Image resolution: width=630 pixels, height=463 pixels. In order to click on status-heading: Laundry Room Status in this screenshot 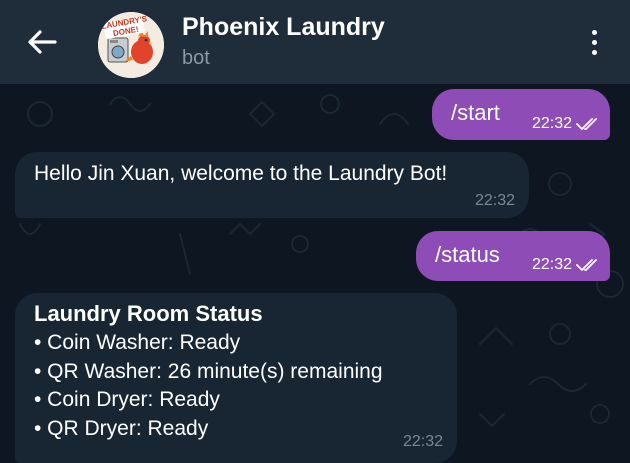, I will do `click(148, 313)`.